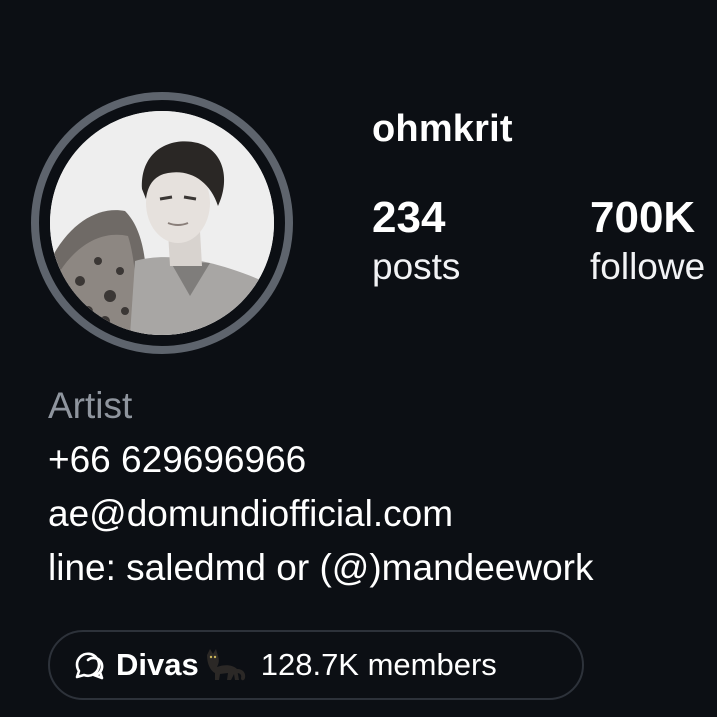  I want to click on community-chip: Divas 128.7K members, so click(316, 665).